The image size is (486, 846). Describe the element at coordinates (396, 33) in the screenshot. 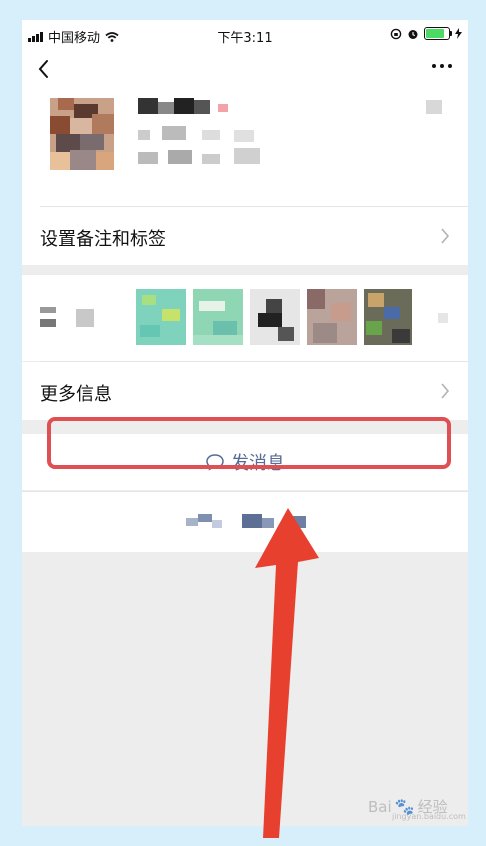

I see `rotation-lock-icon` at that location.